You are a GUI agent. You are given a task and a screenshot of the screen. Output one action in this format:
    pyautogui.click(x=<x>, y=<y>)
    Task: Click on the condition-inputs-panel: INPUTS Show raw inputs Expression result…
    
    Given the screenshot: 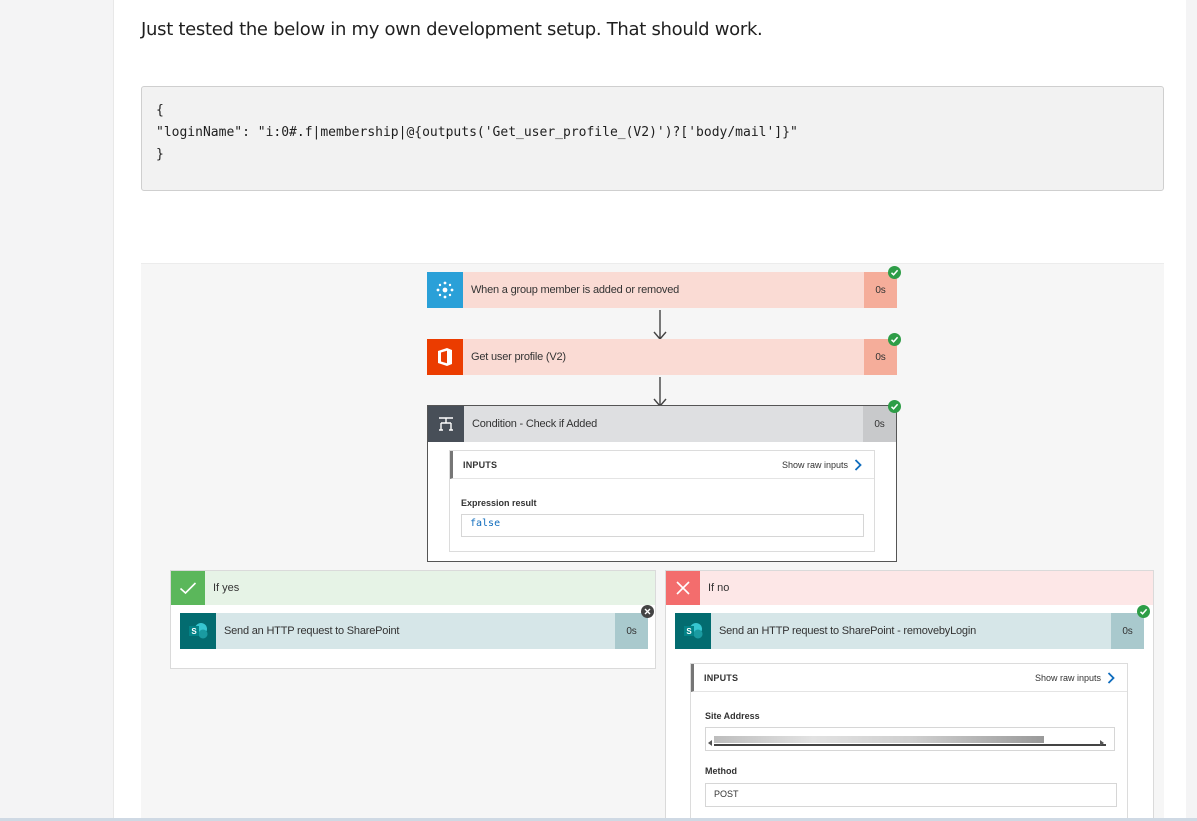 What is the action you would take?
    pyautogui.click(x=662, y=501)
    